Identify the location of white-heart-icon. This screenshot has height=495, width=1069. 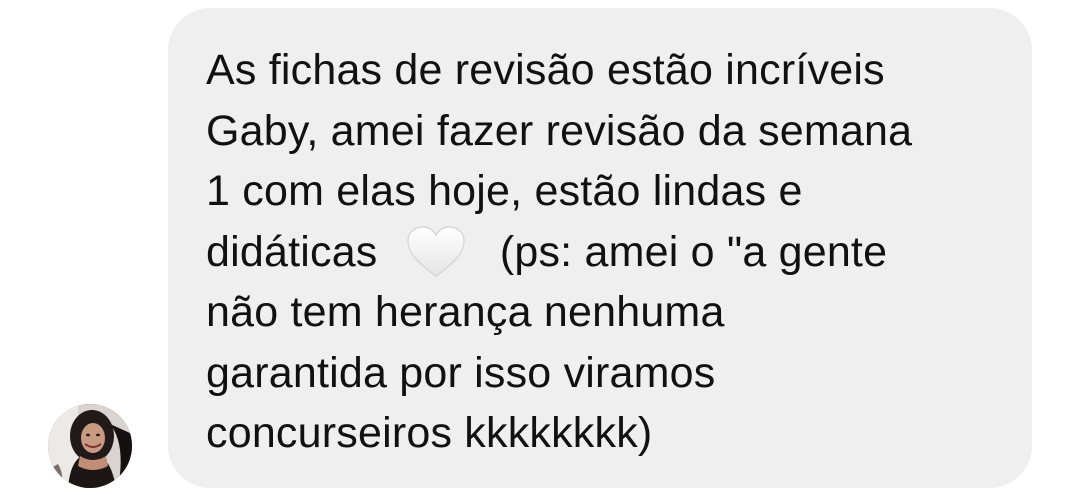
(436, 251).